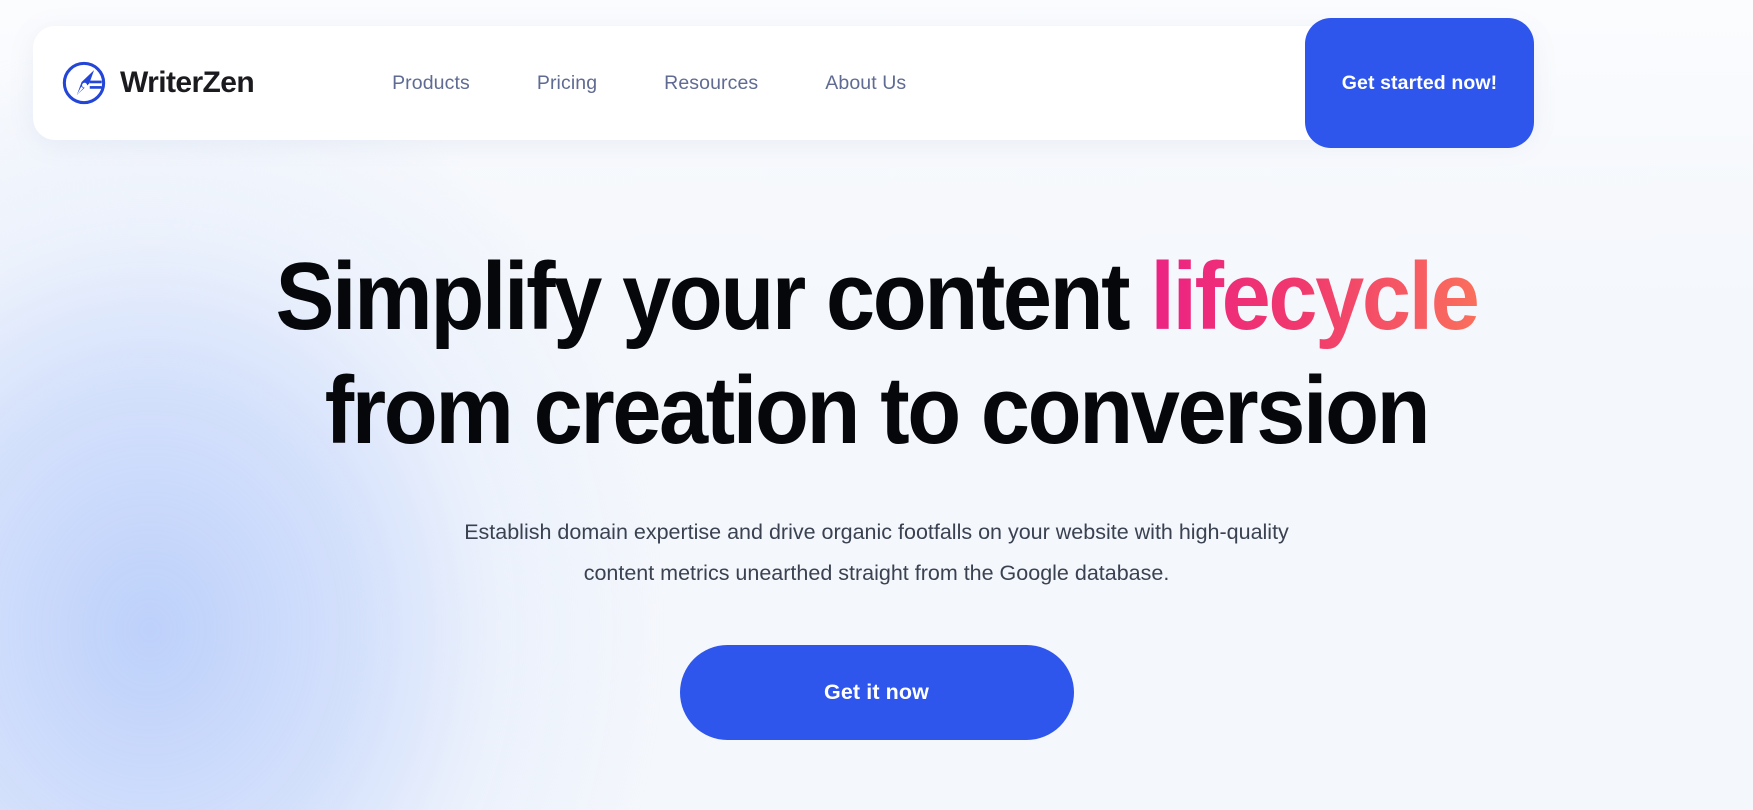  What do you see at coordinates (711, 83) in the screenshot?
I see `nav-item-resources: Resources` at bounding box center [711, 83].